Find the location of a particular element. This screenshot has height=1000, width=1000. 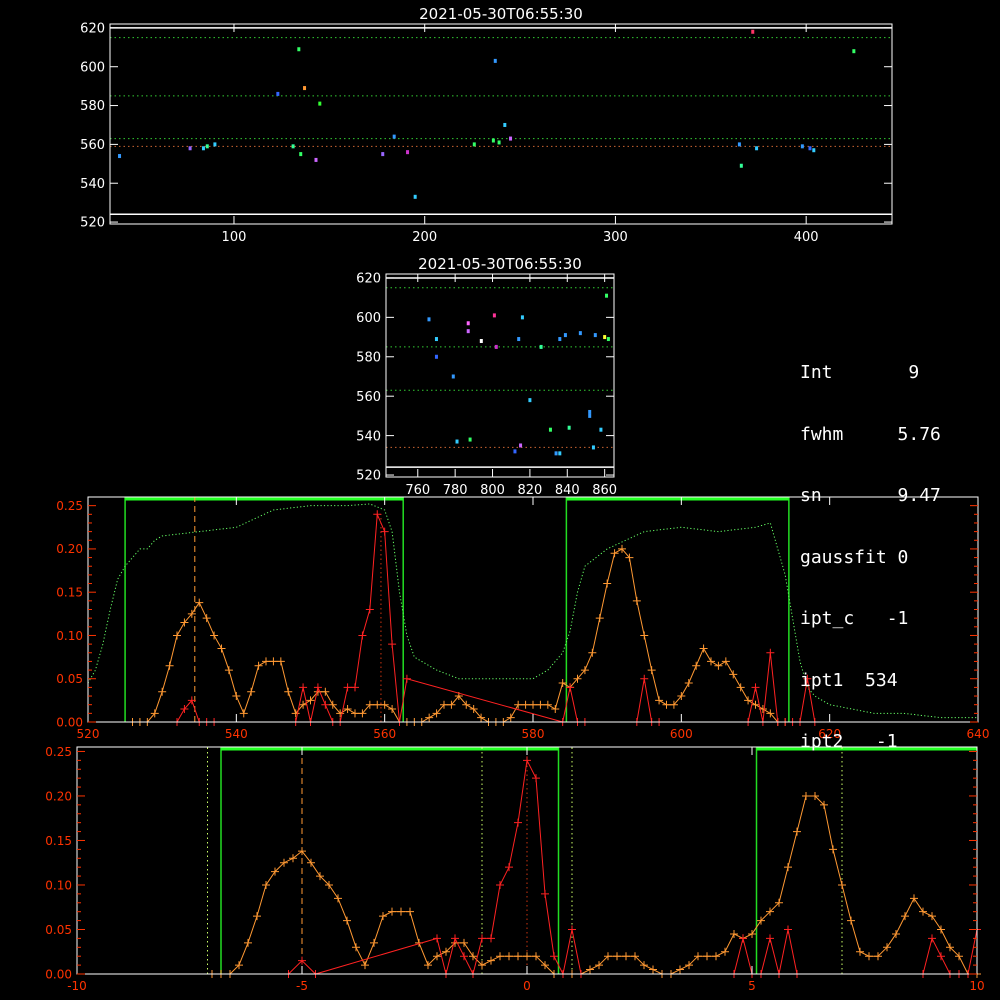

y-tick-label: 0.10 is located at coordinates (58, 885).